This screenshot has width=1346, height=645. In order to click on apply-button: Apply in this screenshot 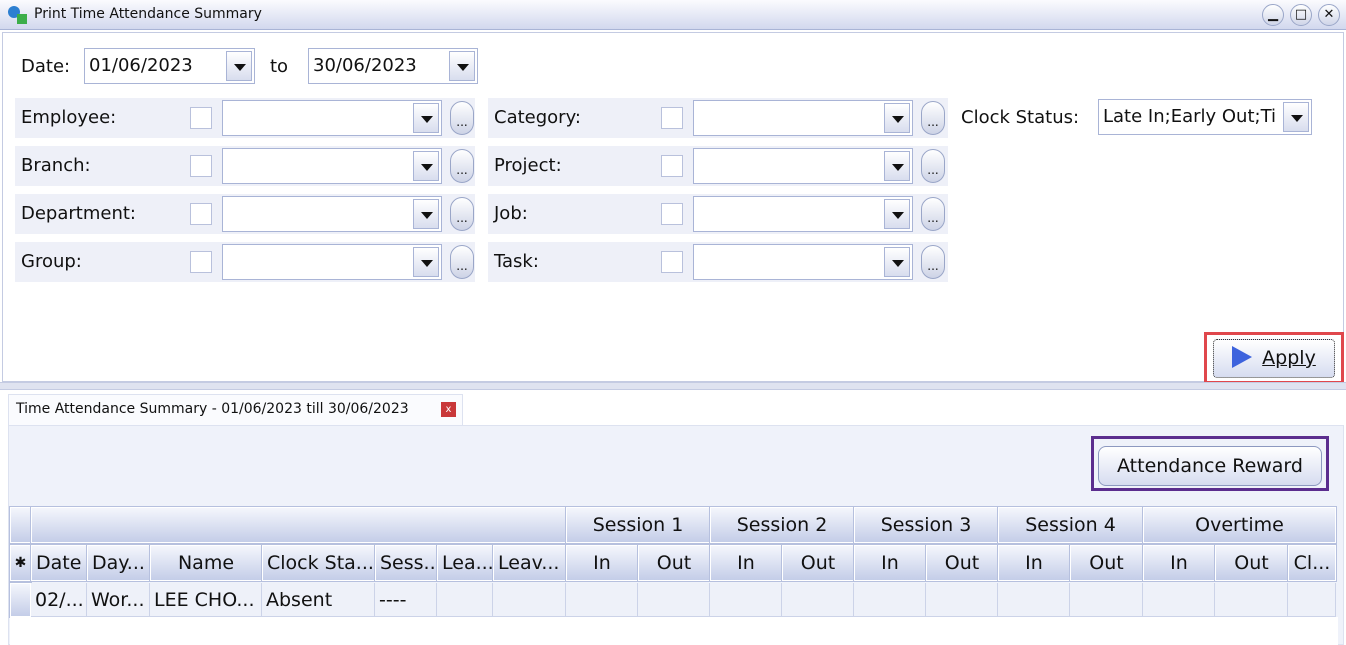, I will do `click(1274, 358)`.